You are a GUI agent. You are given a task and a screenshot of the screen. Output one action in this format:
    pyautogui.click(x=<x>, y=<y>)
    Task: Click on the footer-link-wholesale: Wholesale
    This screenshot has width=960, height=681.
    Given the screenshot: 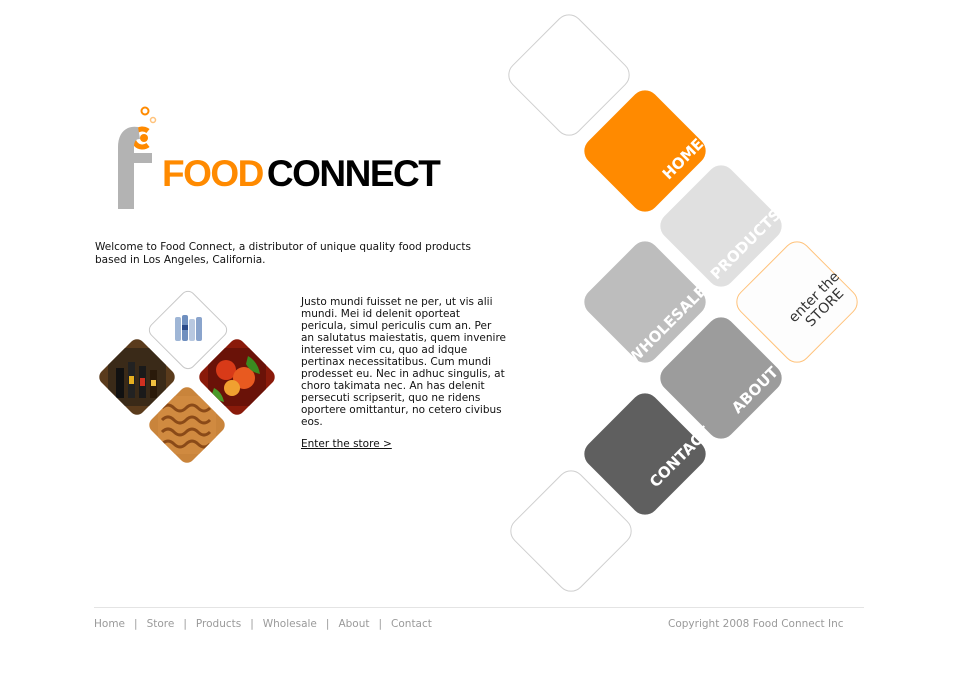 What is the action you would take?
    pyautogui.click(x=290, y=624)
    